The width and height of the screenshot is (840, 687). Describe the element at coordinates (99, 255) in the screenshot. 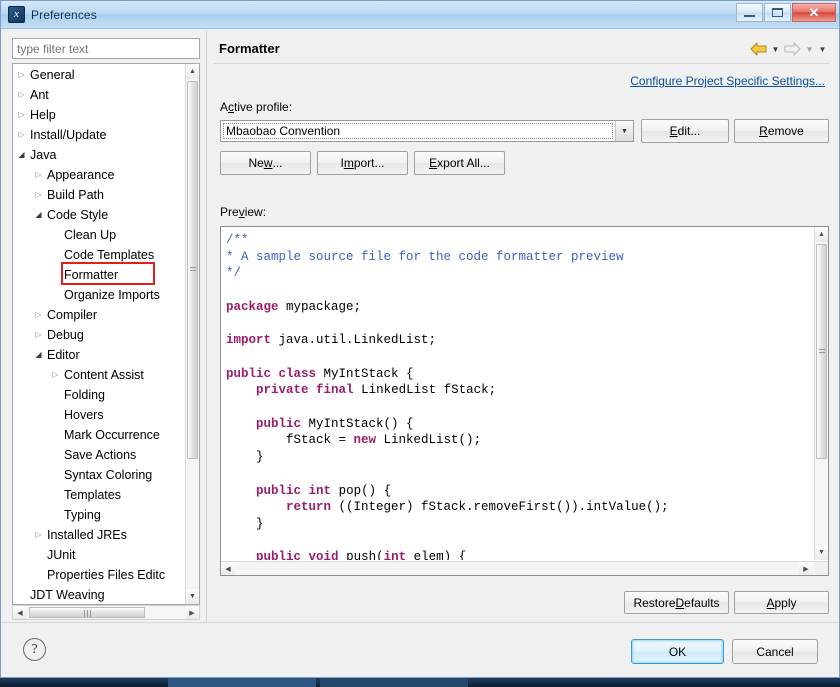

I see `sidebar-item-code-templates: Code Templates` at that location.